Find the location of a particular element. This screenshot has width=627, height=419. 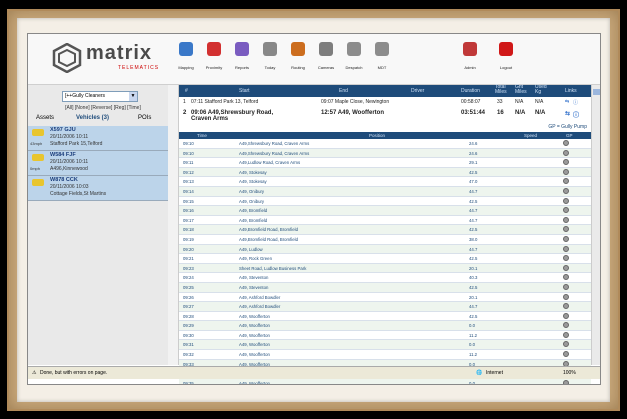

scrollbar-thumb is located at coordinates (596, 92).